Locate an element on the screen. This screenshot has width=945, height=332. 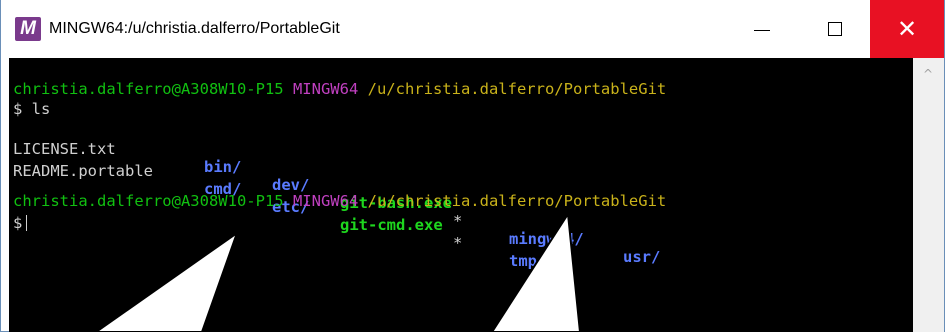
command-line: $ ls is located at coordinates (32, 109).